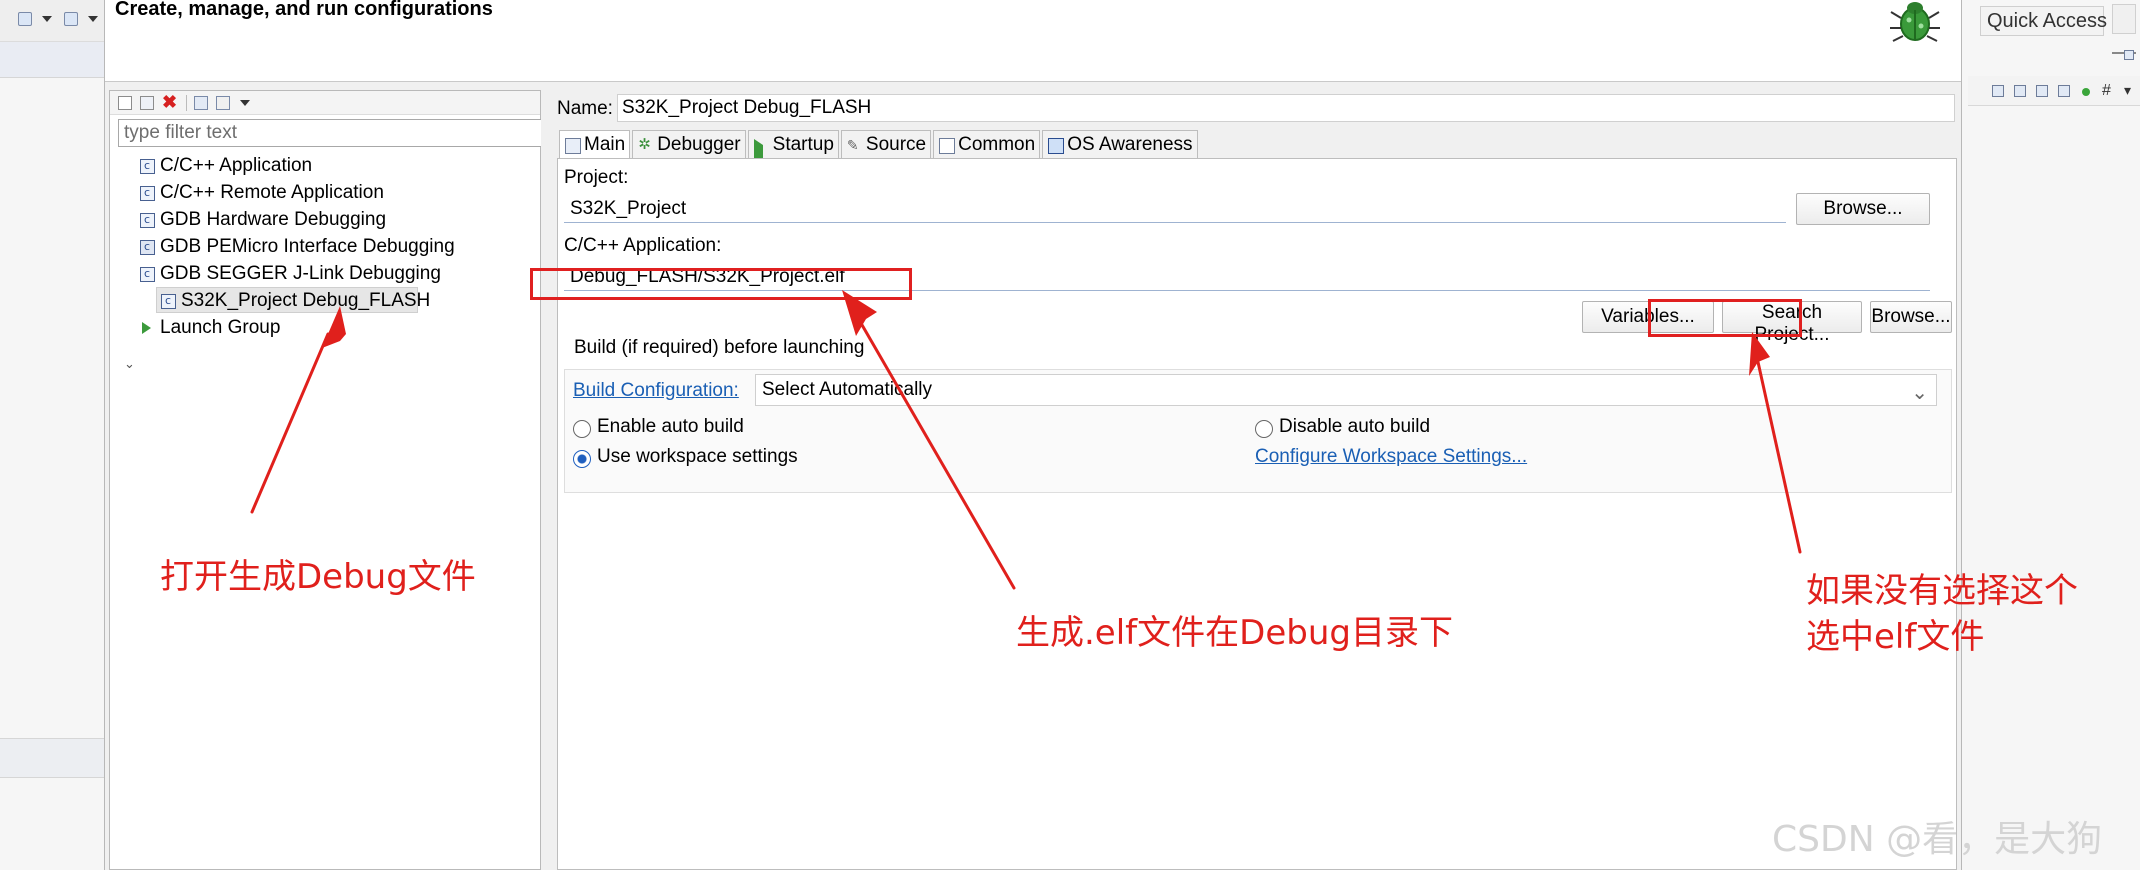  What do you see at coordinates (852, 145) in the screenshot?
I see `source-icon: ✎` at bounding box center [852, 145].